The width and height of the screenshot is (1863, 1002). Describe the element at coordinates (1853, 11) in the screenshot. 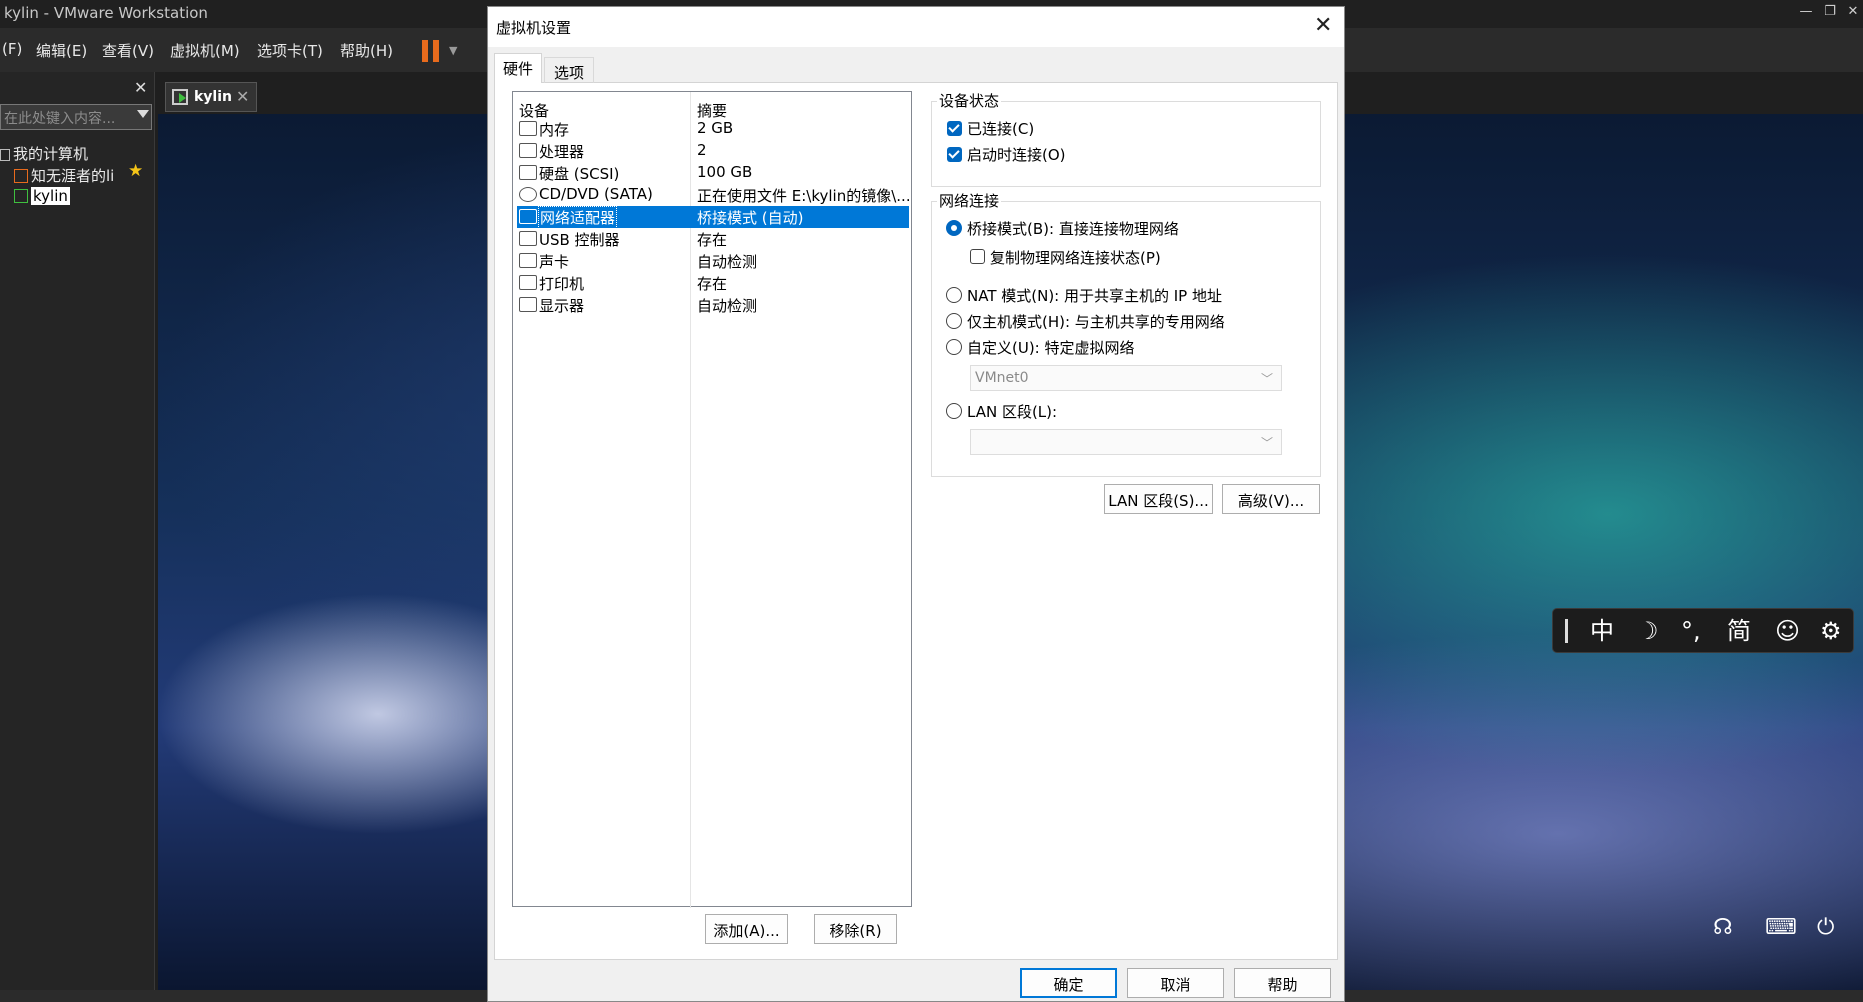

I see `close-window-button: ✕` at that location.